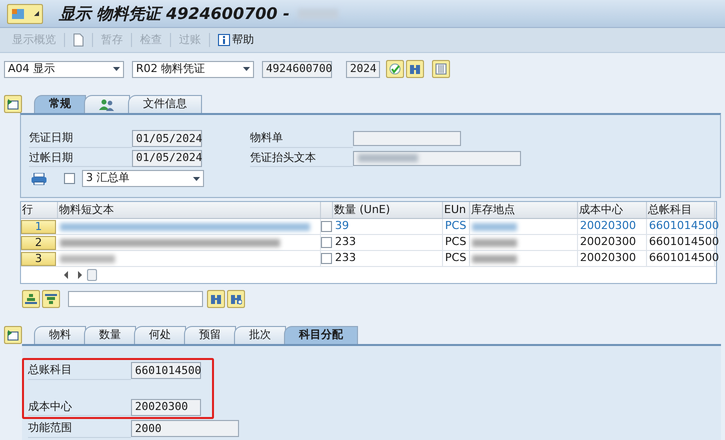 This screenshot has width=725, height=440. I want to click on search-field, so click(135, 299).